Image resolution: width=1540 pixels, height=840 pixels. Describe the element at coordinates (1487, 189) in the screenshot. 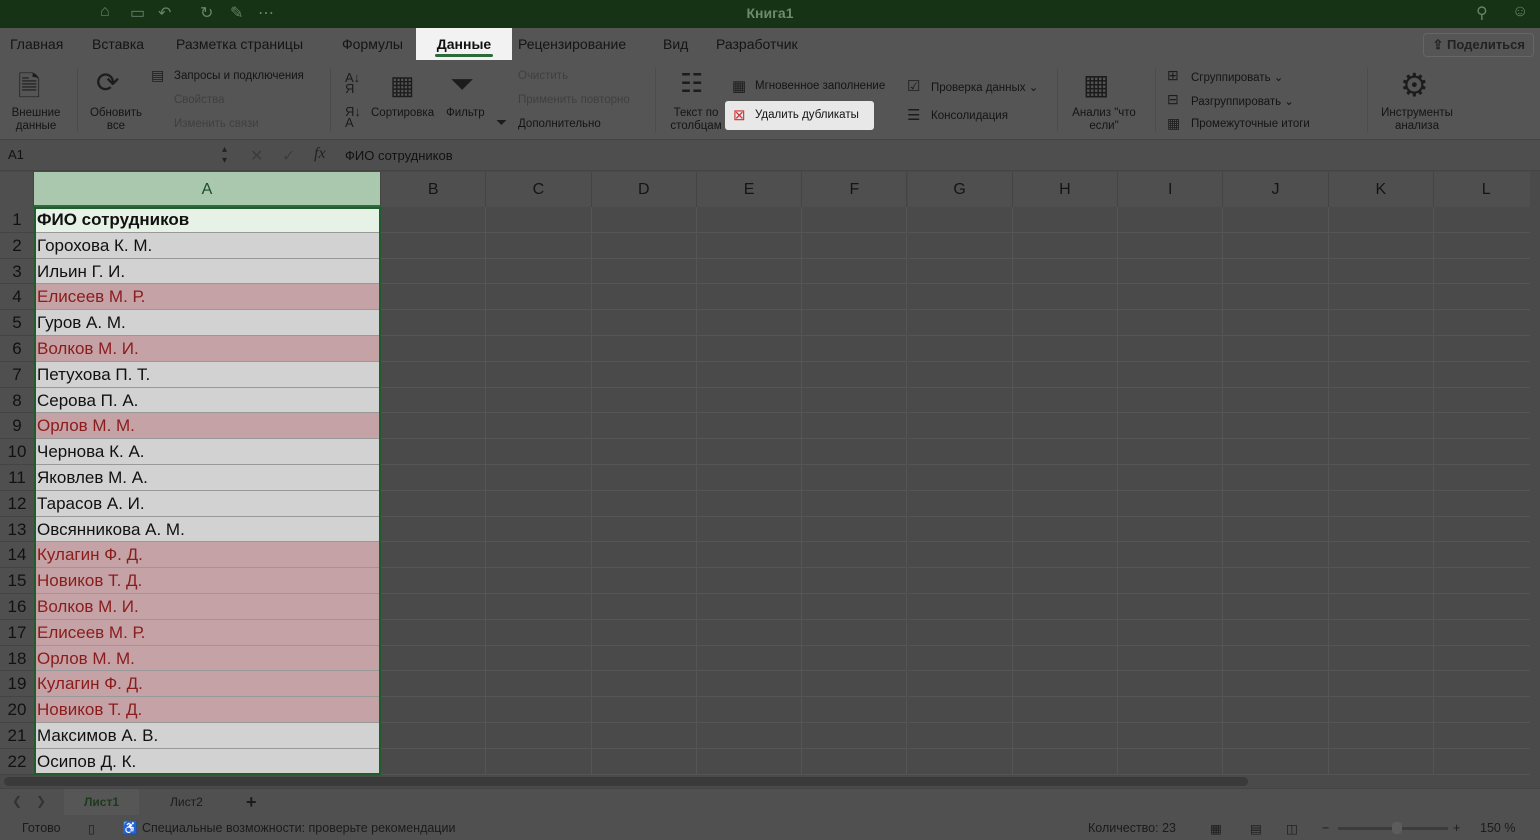

I see `column-header-L: L` at that location.